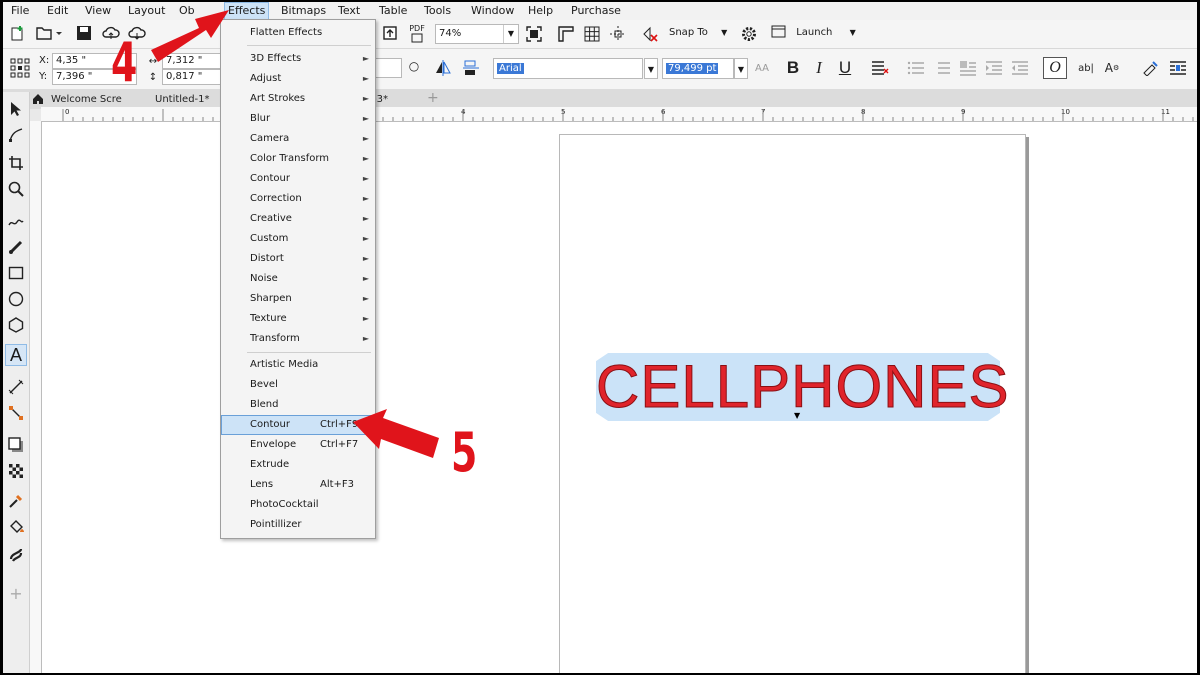 This screenshot has height=675, width=1200. Describe the element at coordinates (396, 433) in the screenshot. I see `arrow-to-contour-item` at that location.